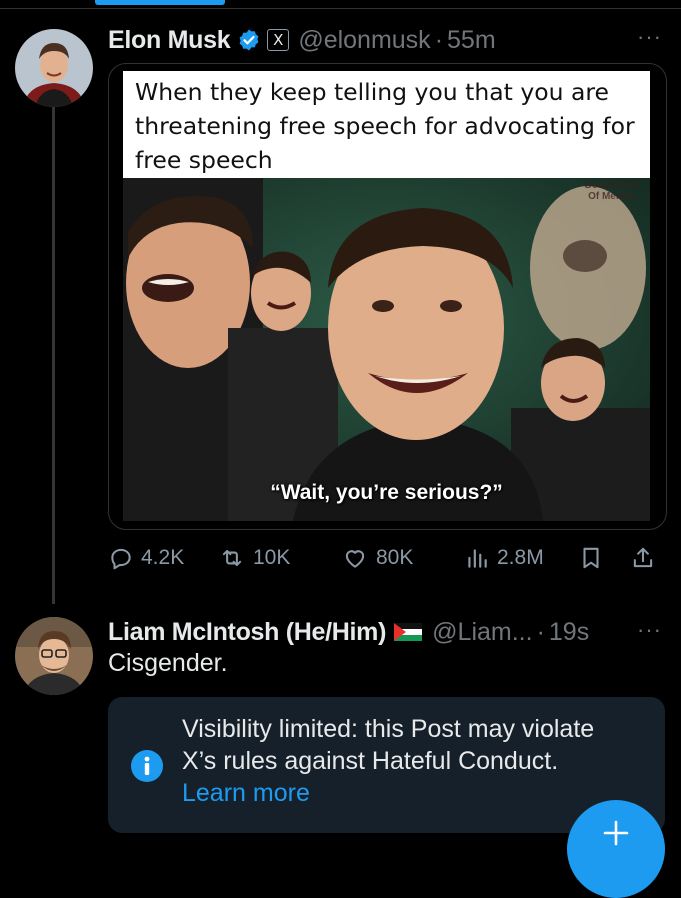 This screenshot has height=898, width=681. What do you see at coordinates (612, 191) in the screenshot?
I see `watermark: Declaration Of Memes` at bounding box center [612, 191].